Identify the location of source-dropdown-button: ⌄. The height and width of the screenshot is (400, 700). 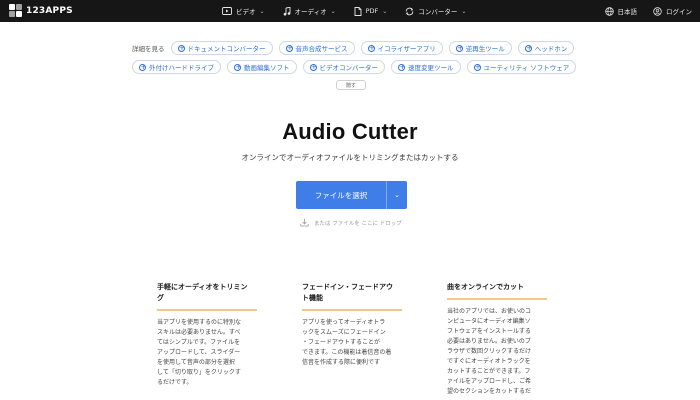
(397, 195).